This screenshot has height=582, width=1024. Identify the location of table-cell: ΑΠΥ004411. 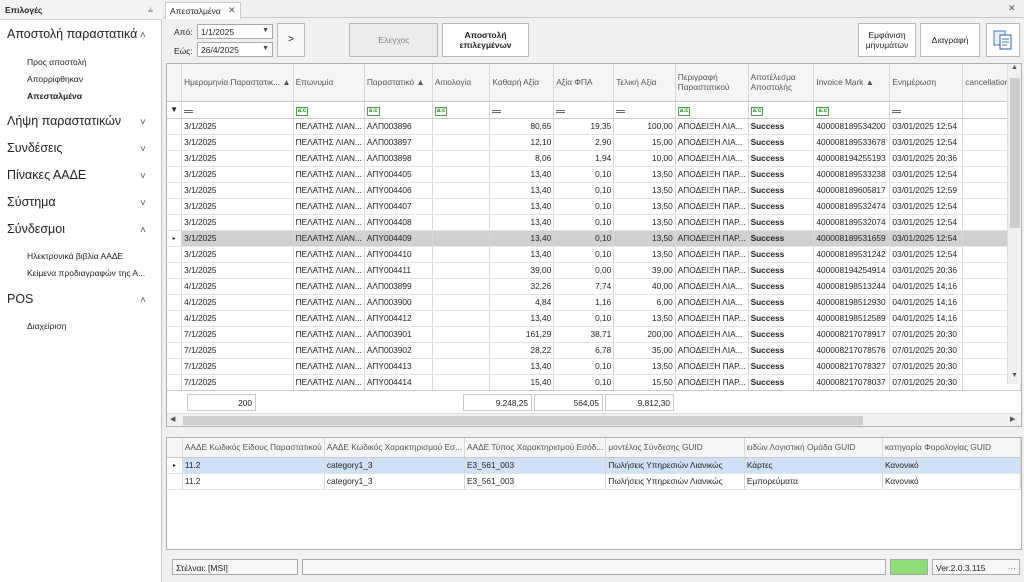
(398, 270).